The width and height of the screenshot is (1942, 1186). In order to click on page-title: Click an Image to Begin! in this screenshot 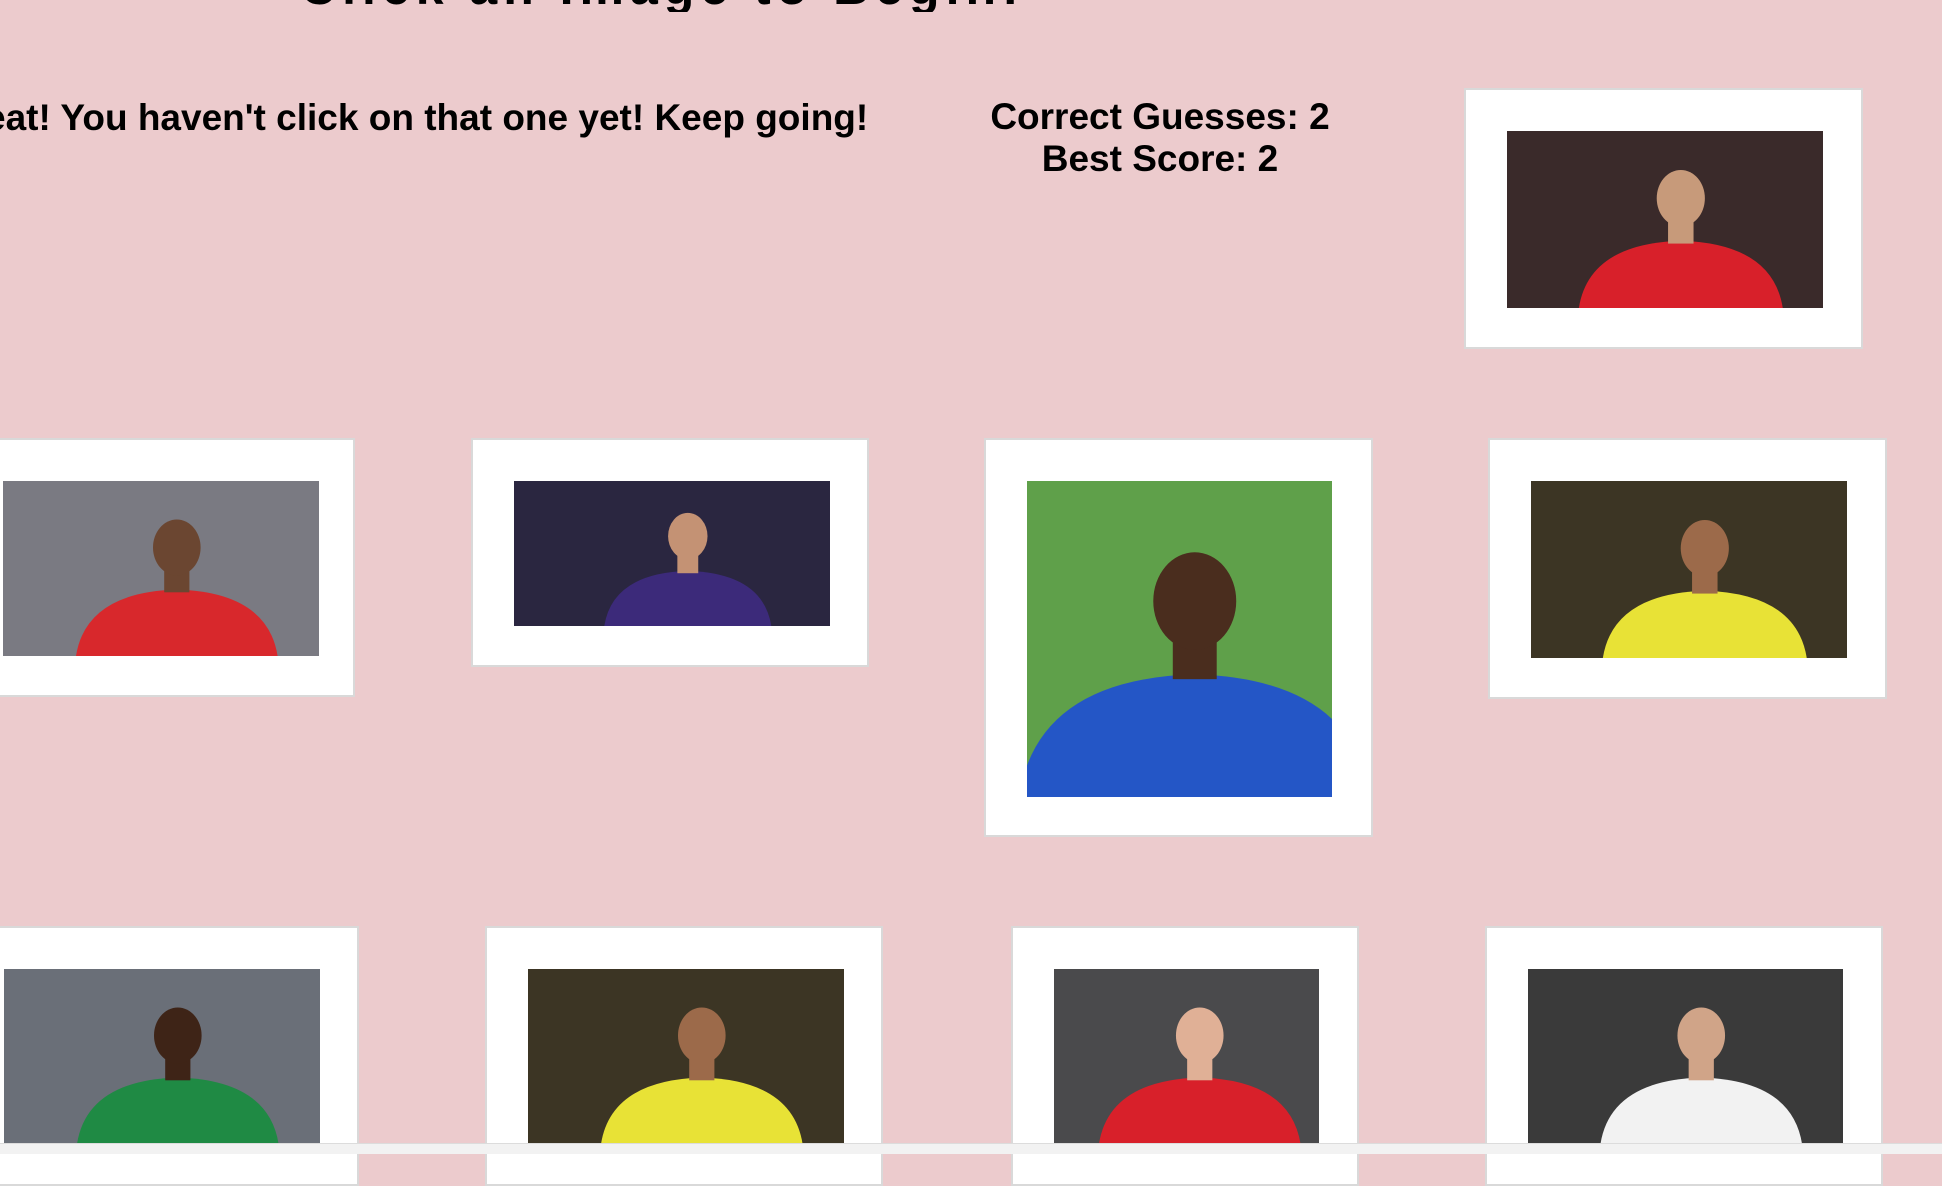, I will do `click(930, 6)`.